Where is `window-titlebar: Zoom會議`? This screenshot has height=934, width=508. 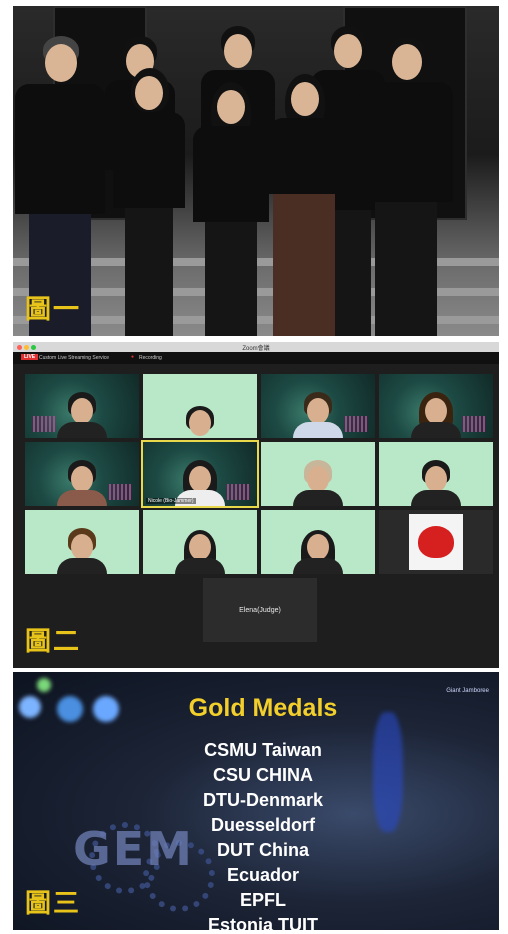
window-titlebar: Zoom會議 is located at coordinates (256, 347).